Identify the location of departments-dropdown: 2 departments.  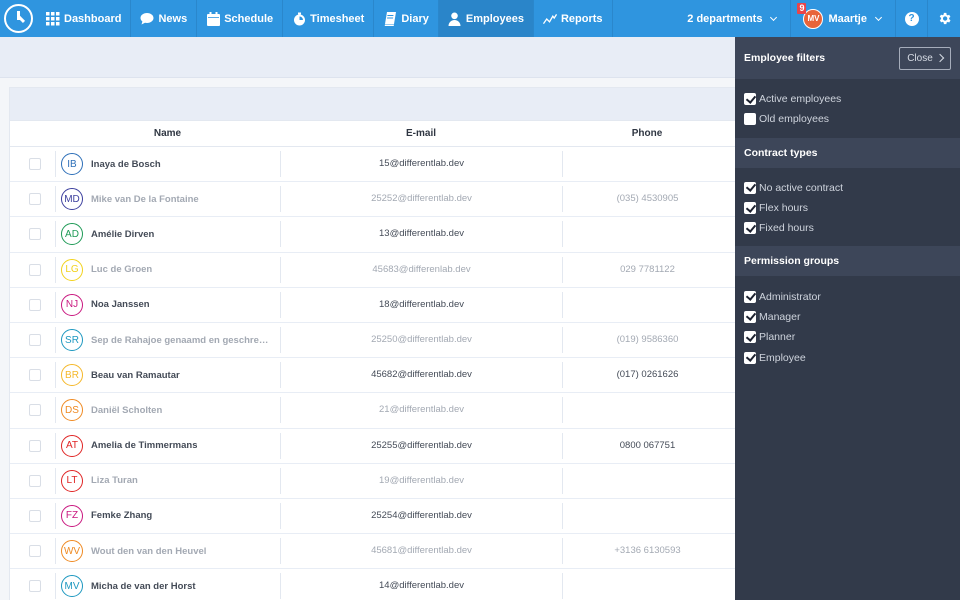
(739, 18).